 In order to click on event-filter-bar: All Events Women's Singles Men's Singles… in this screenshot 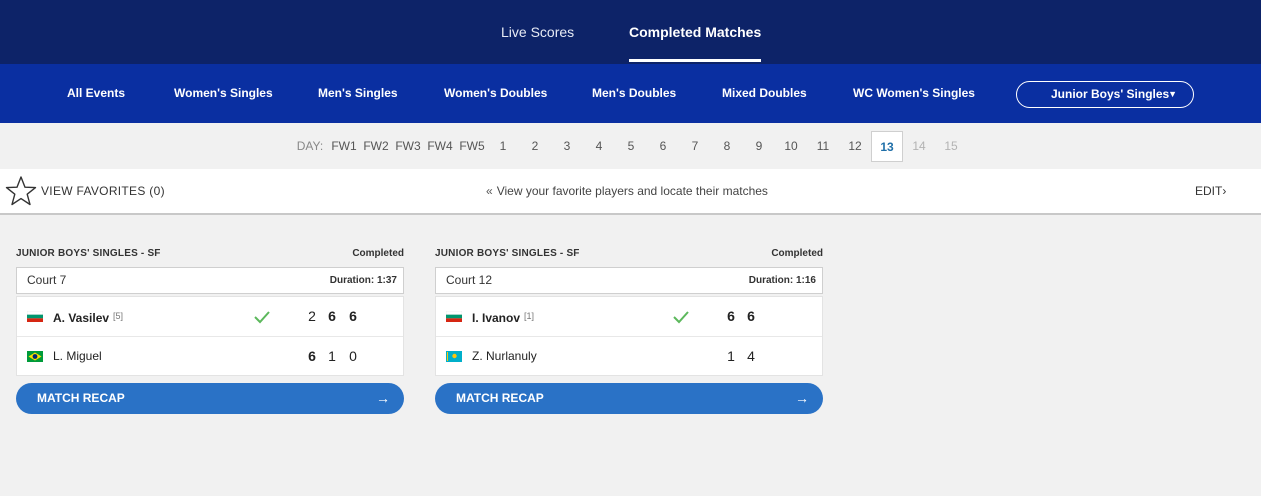, I will do `click(630, 93)`.